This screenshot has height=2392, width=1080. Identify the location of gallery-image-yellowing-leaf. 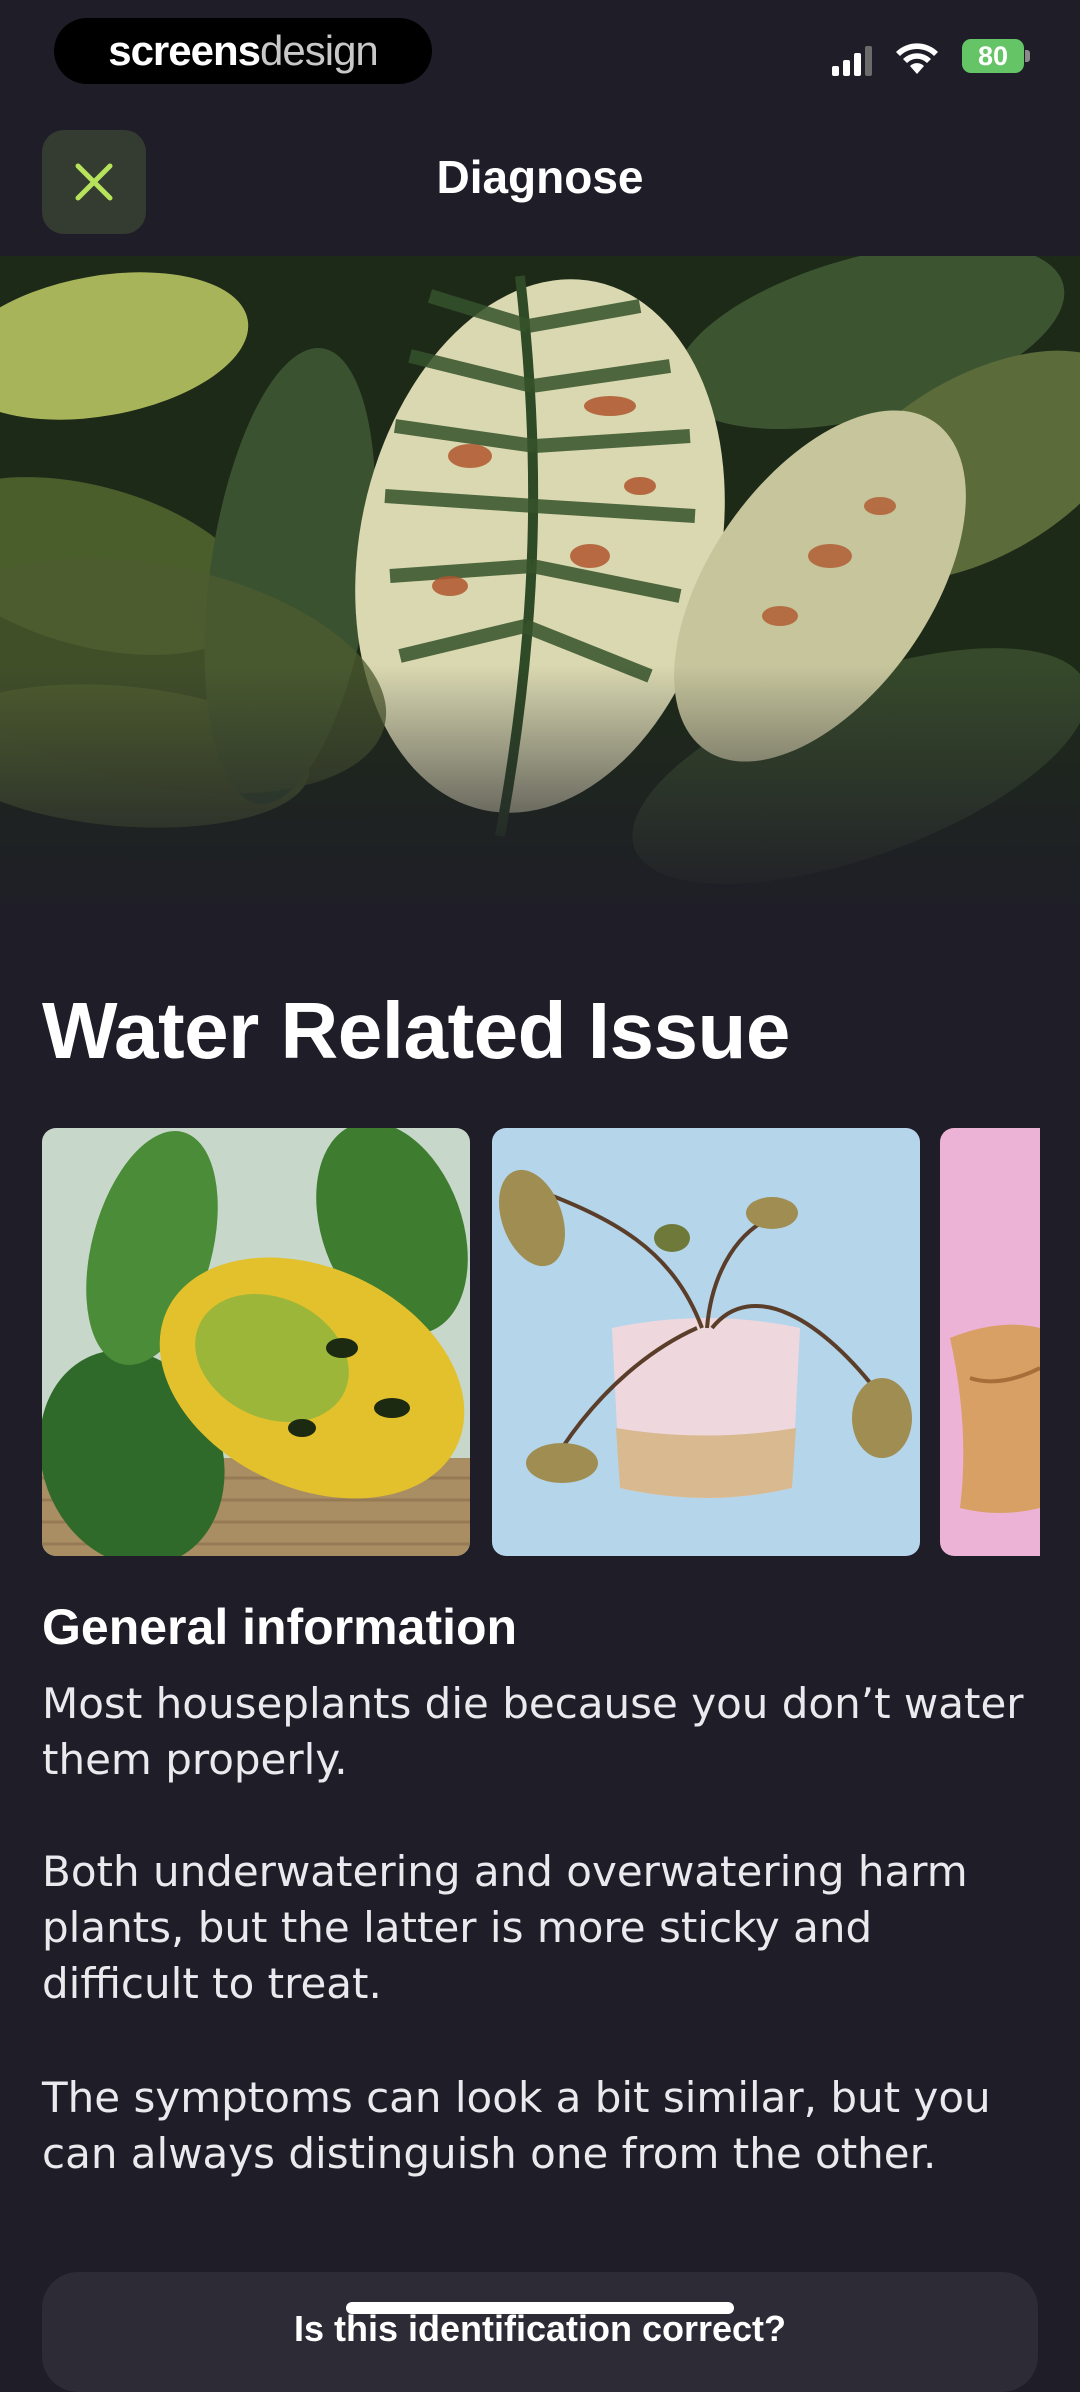
(256, 1342).